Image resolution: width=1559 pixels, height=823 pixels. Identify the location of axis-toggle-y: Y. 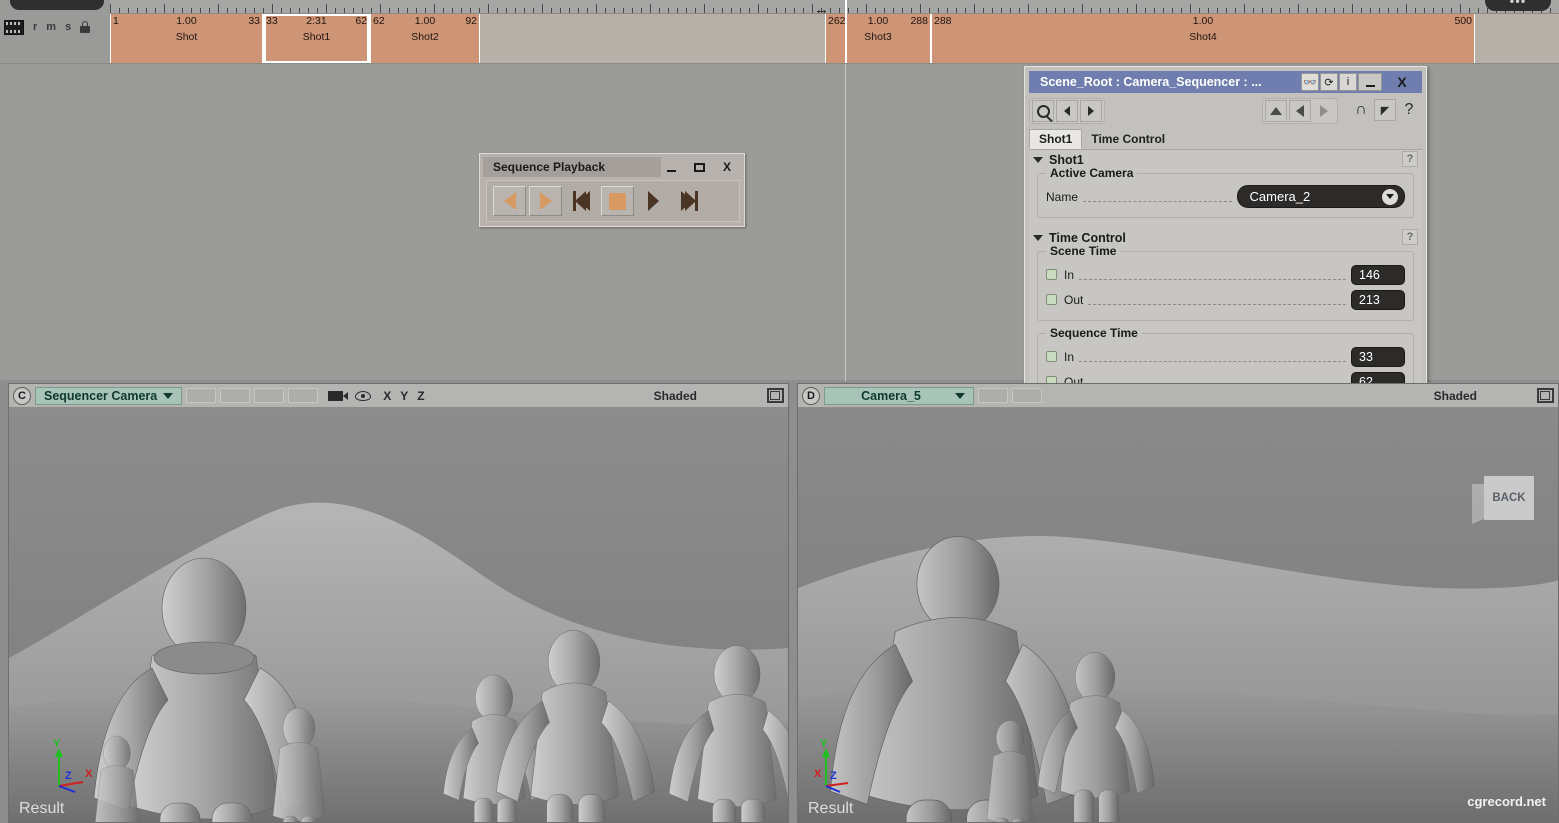
(404, 396).